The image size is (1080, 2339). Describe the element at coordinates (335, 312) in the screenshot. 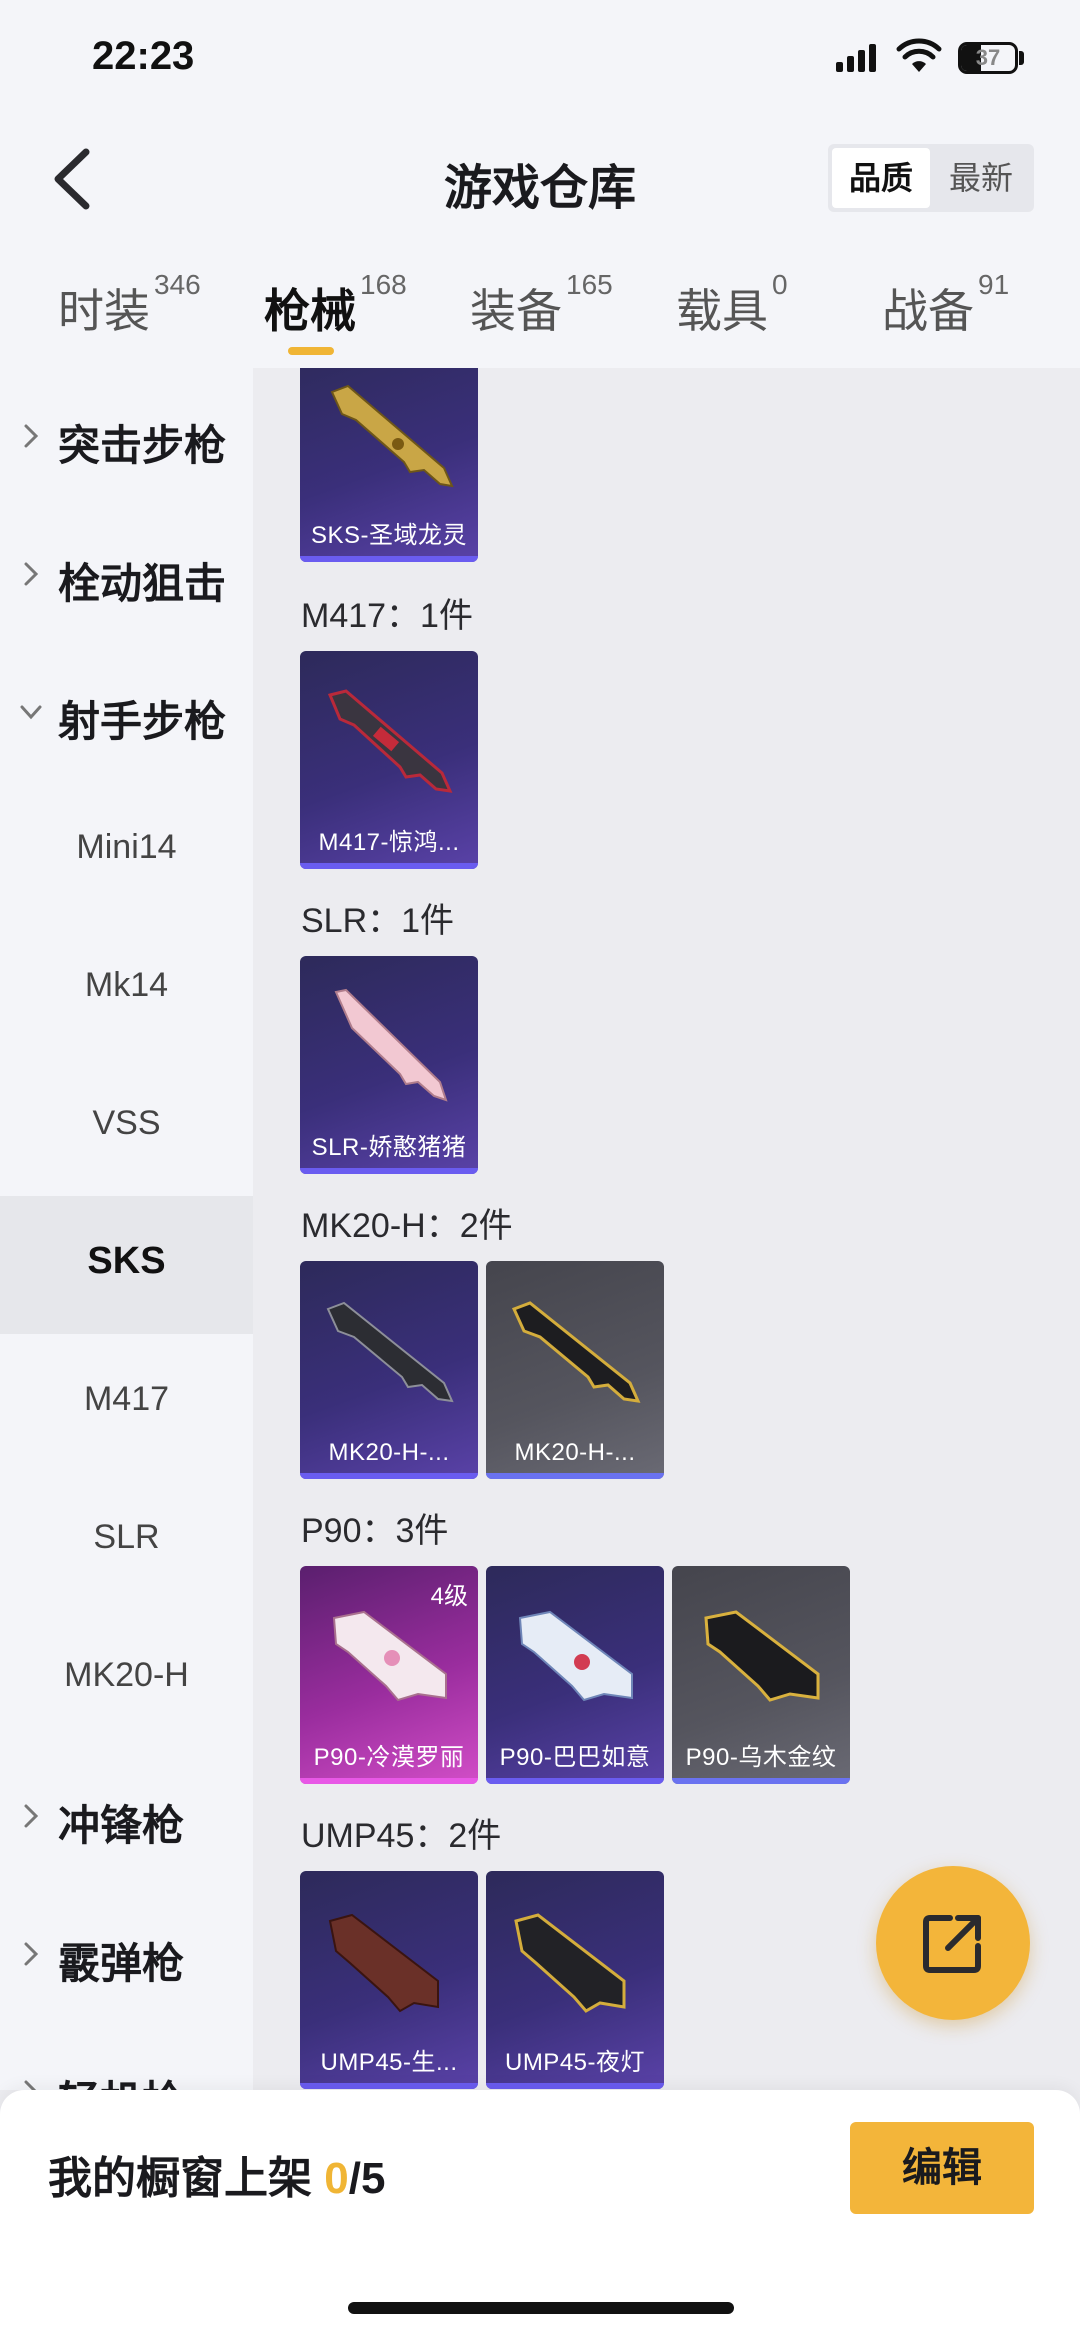

I see `tab-firearms: 枪械168` at that location.